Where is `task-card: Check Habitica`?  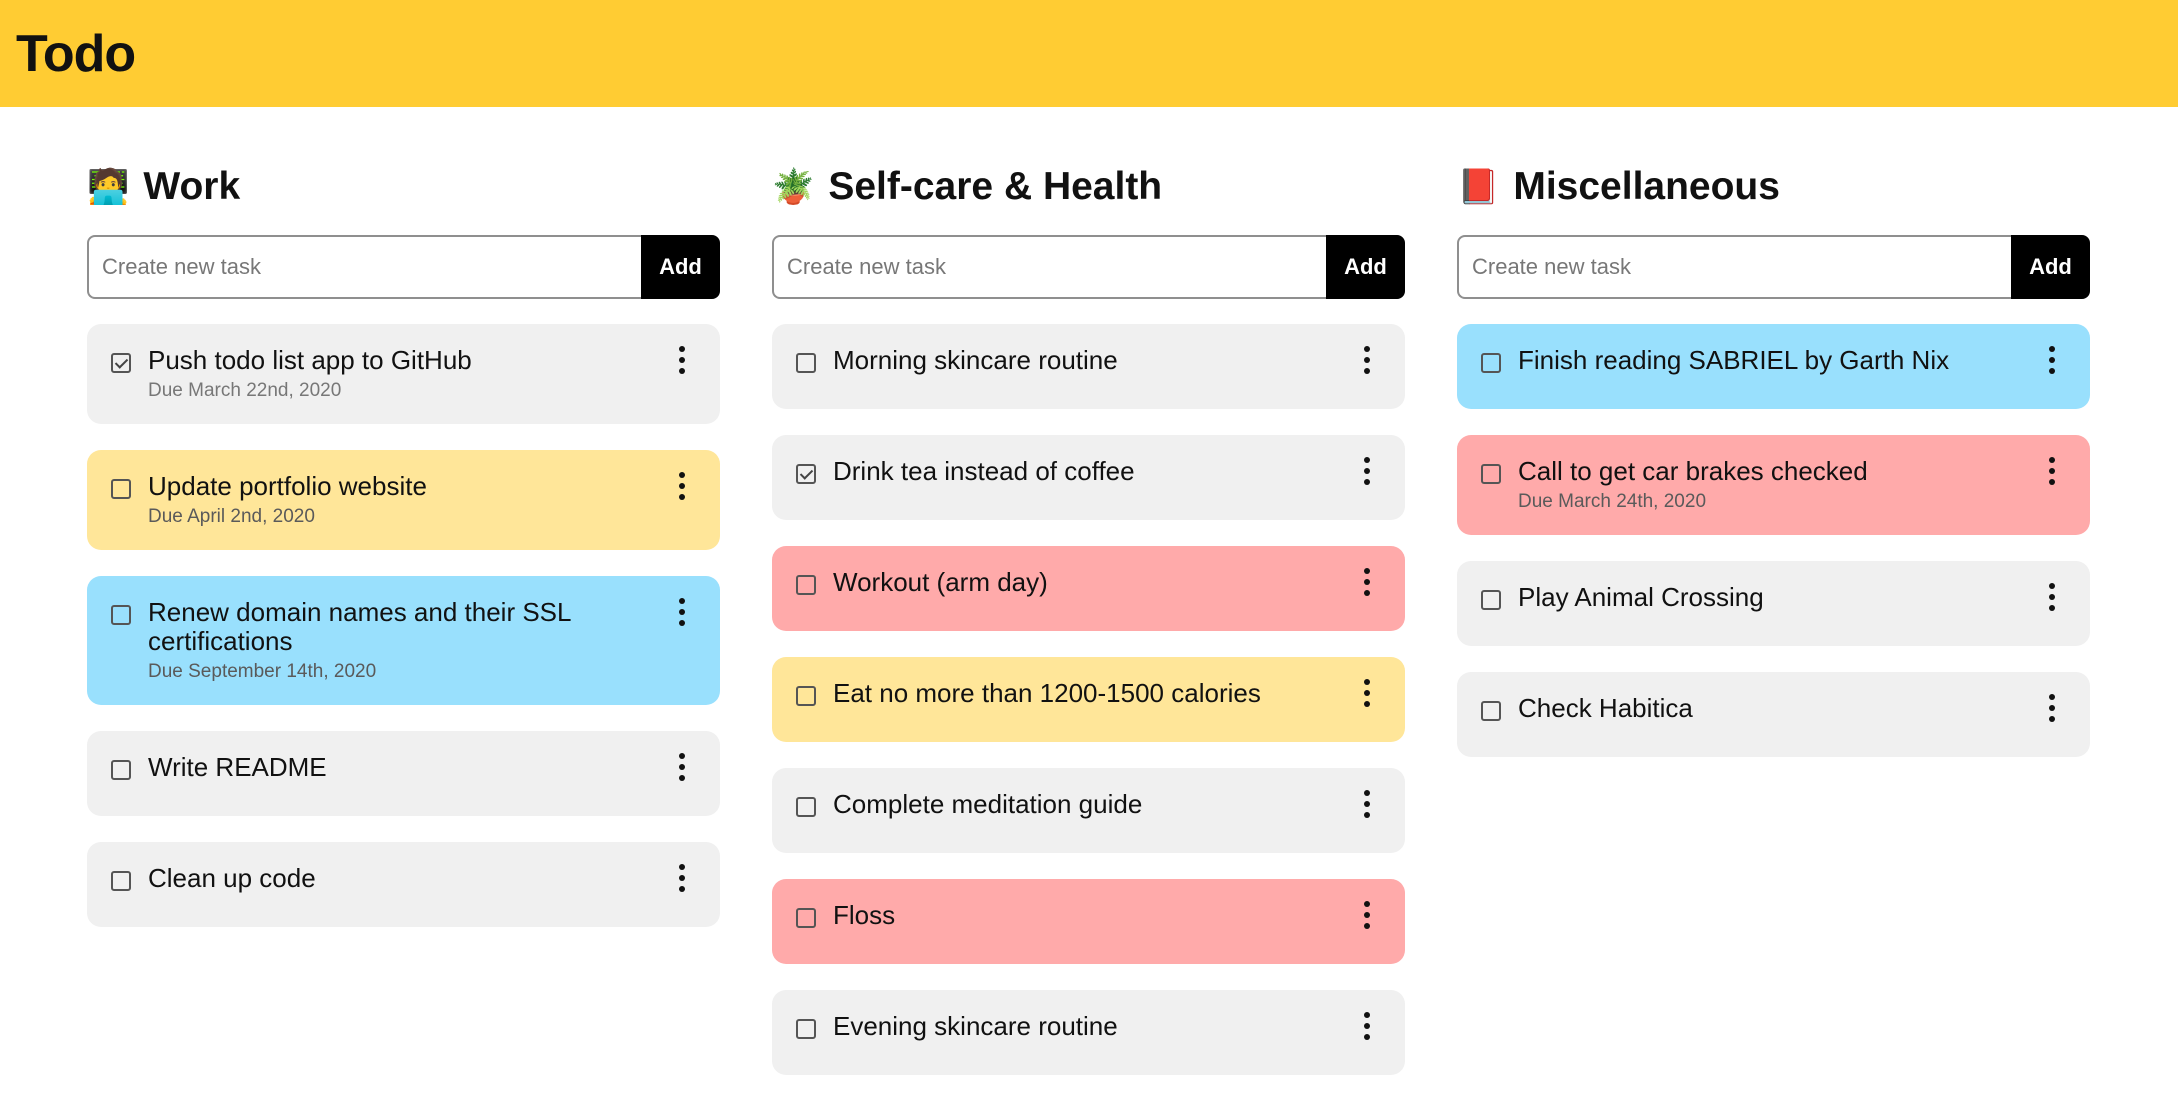 task-card: Check Habitica is located at coordinates (1773, 714).